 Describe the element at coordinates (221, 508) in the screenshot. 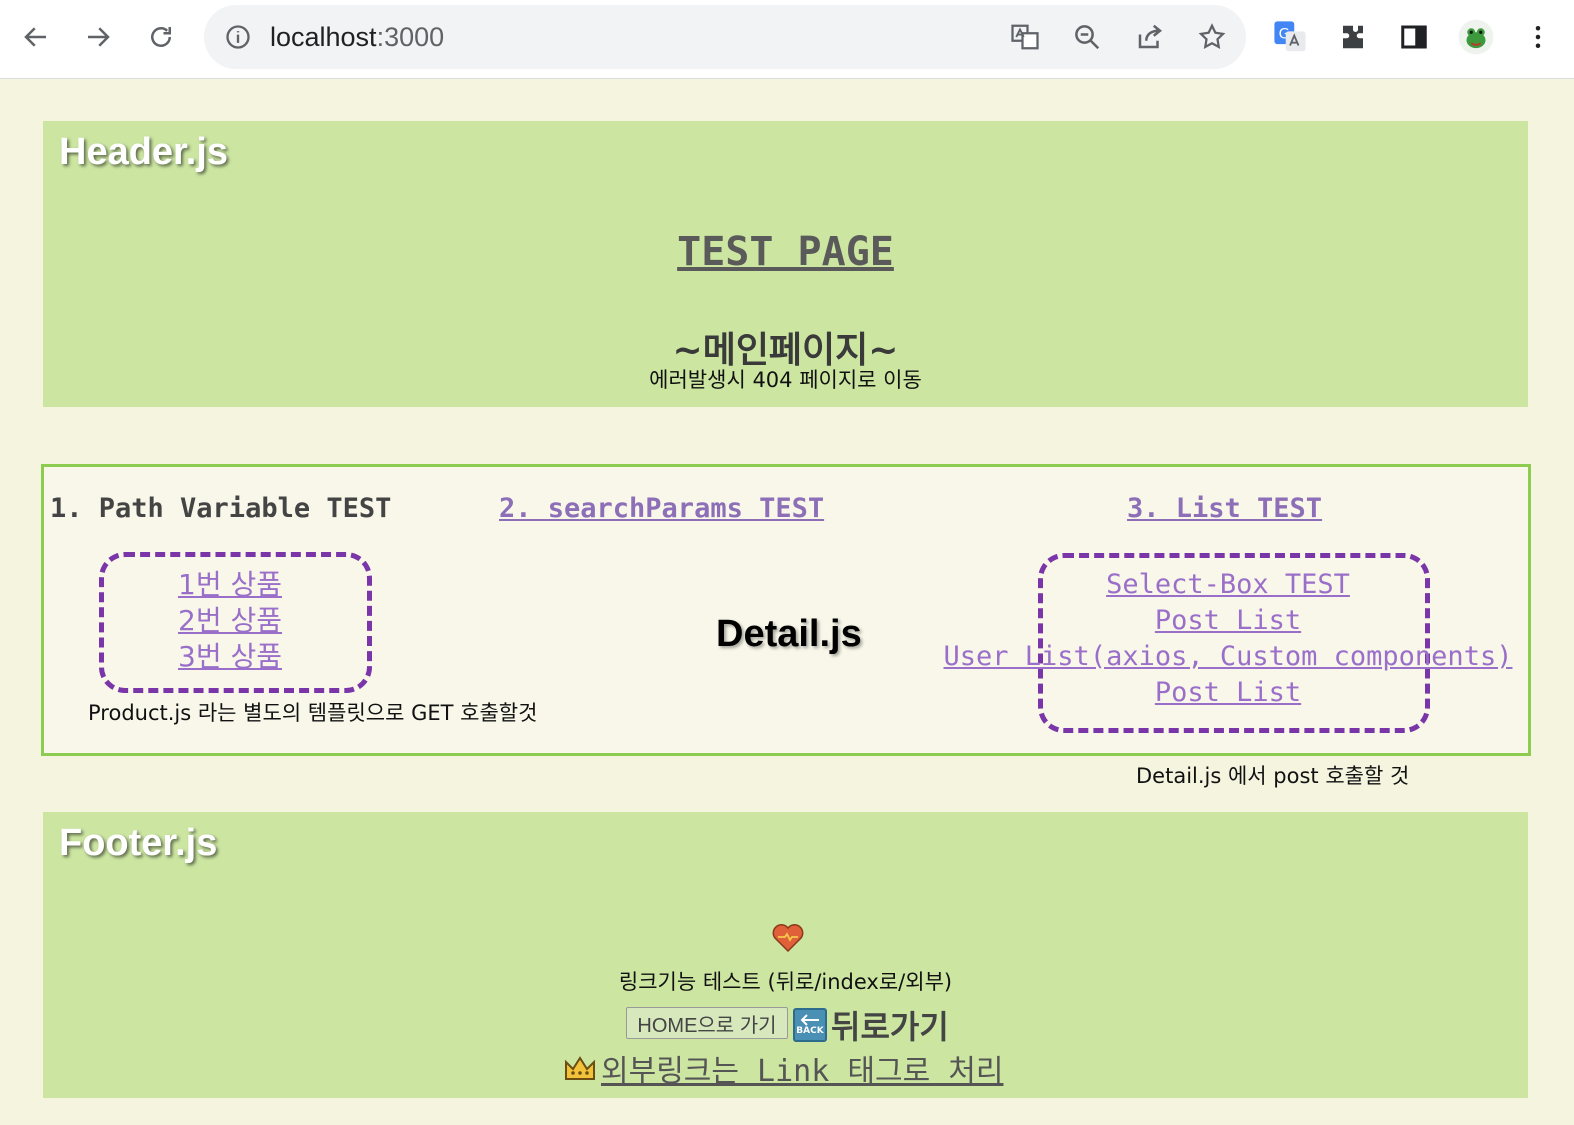

I see `path-variable-label: 1. Path Variable TEST` at that location.